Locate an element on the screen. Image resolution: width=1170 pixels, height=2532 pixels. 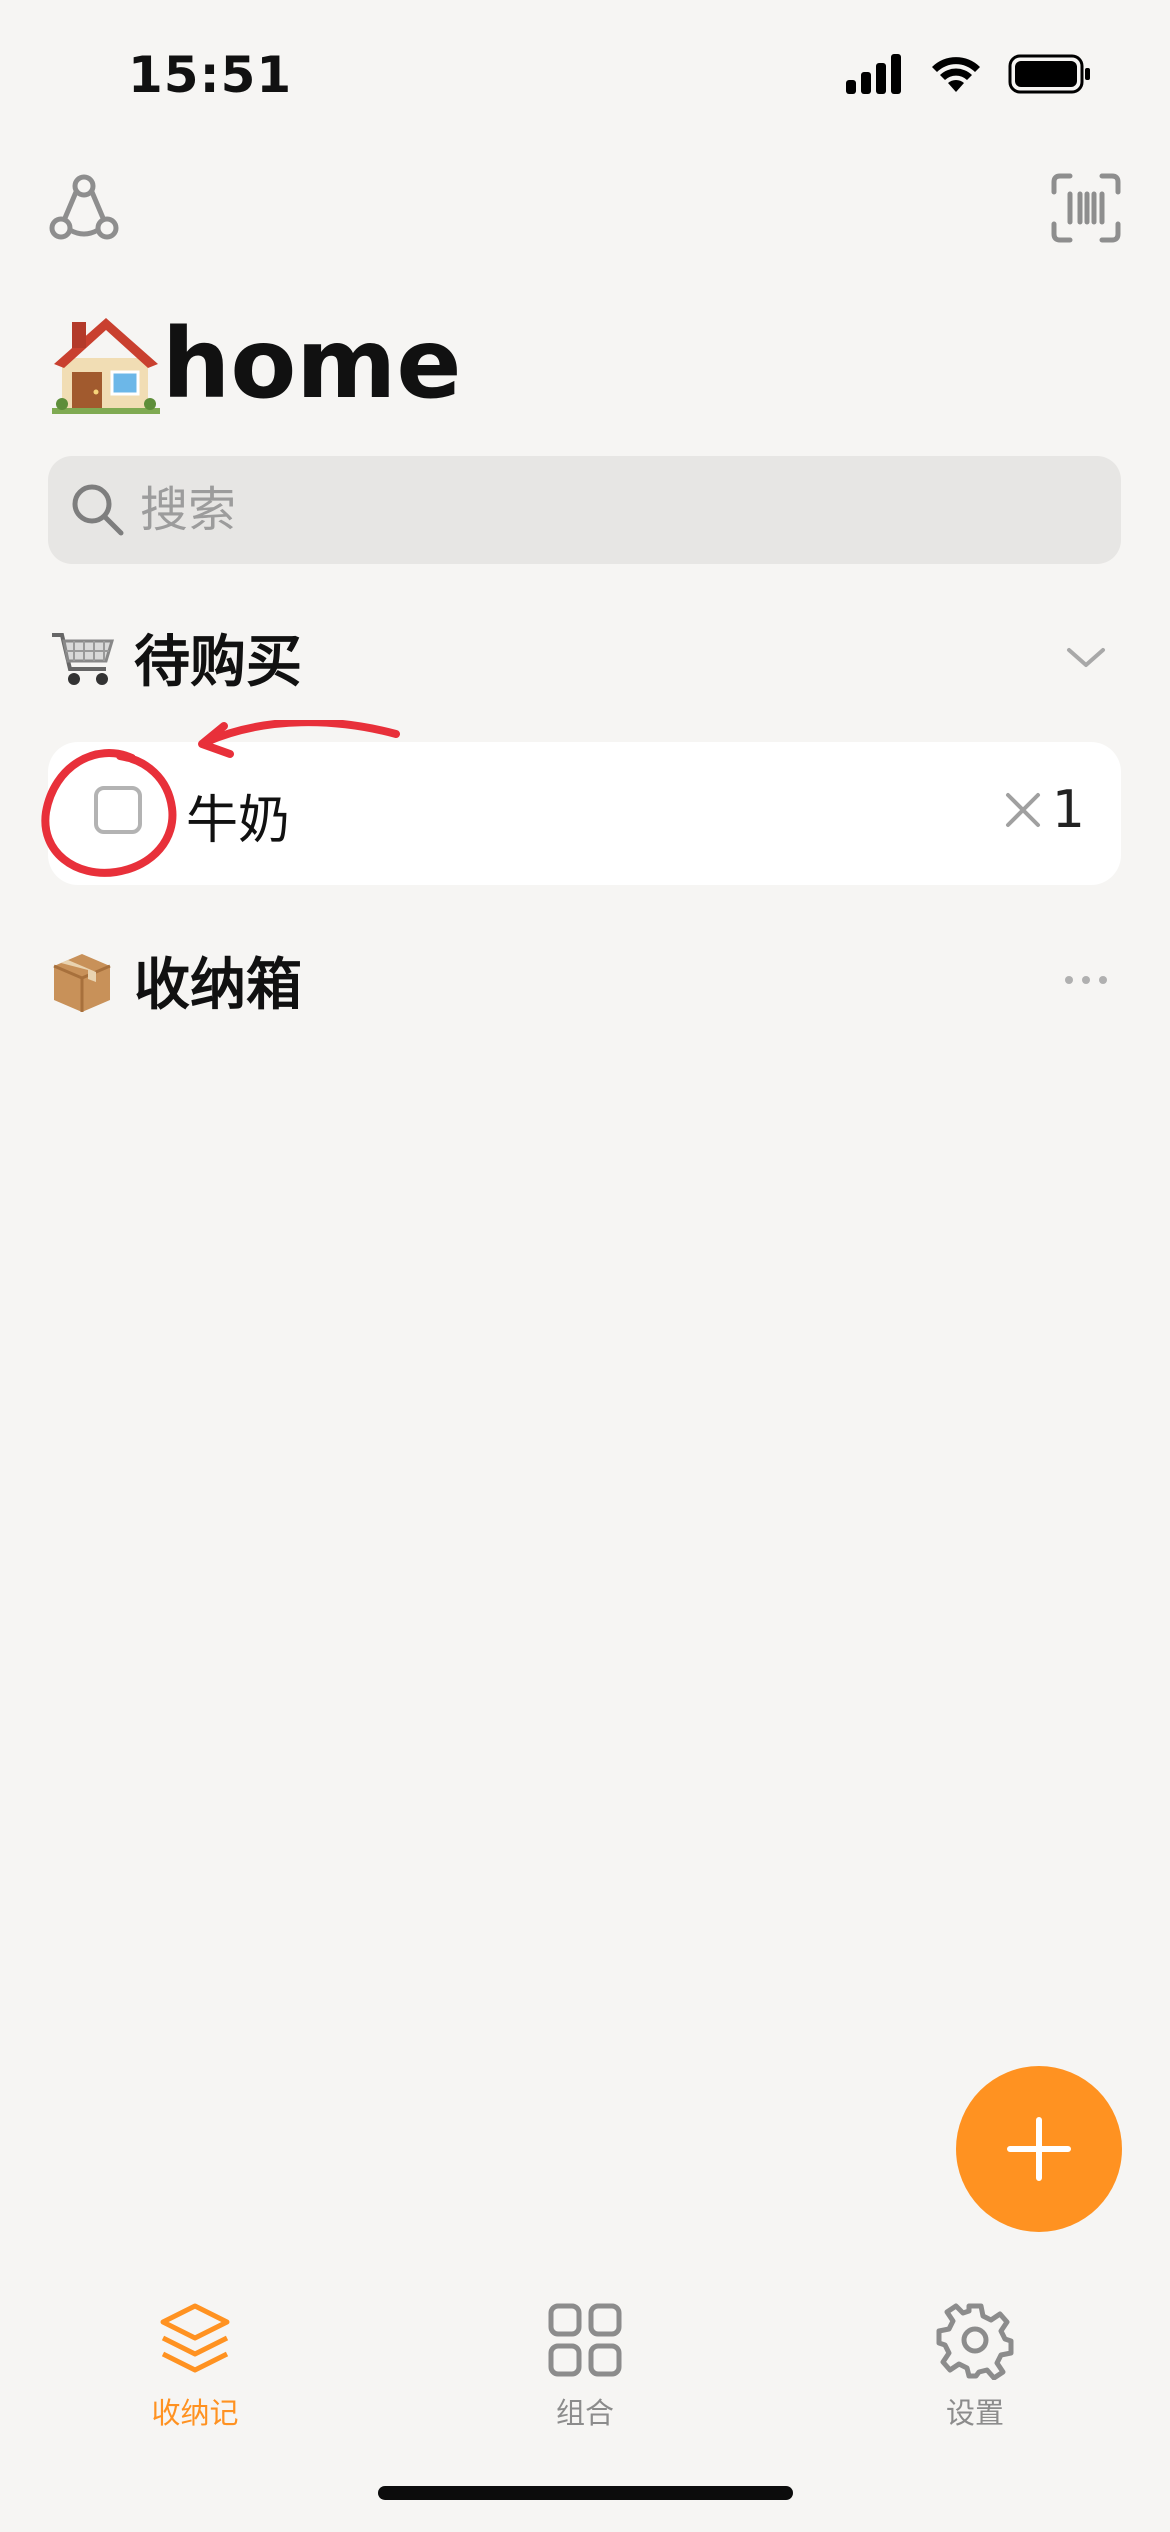
add-button is located at coordinates (1039, 2149).